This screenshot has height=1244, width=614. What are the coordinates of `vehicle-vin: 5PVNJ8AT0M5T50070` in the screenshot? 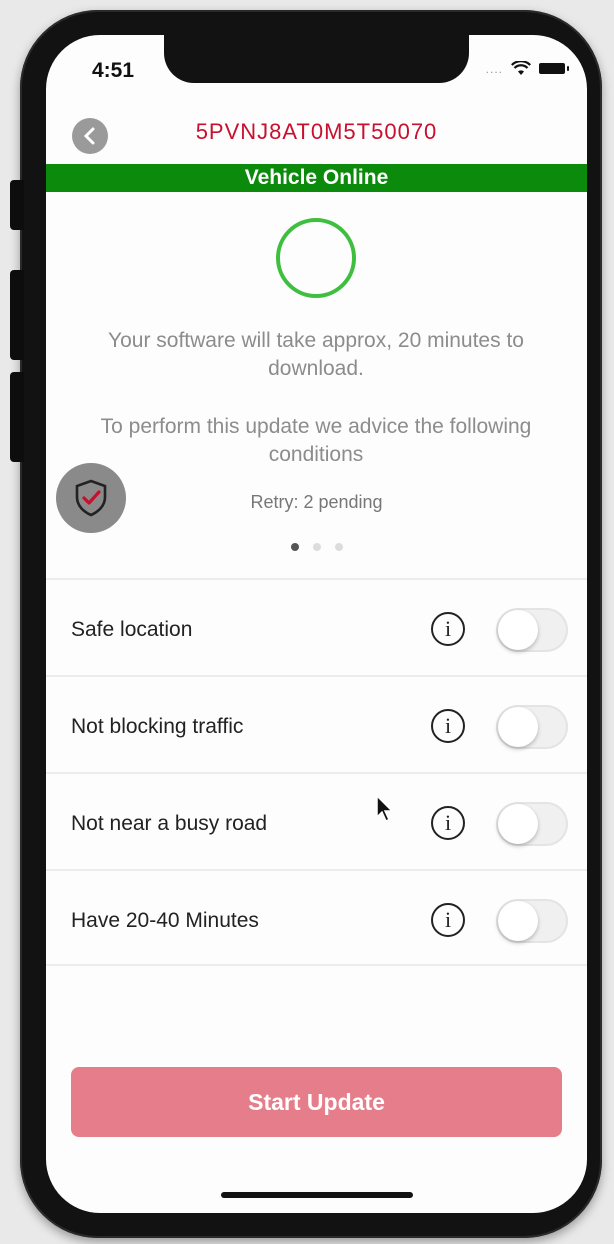 It's located at (316, 131).